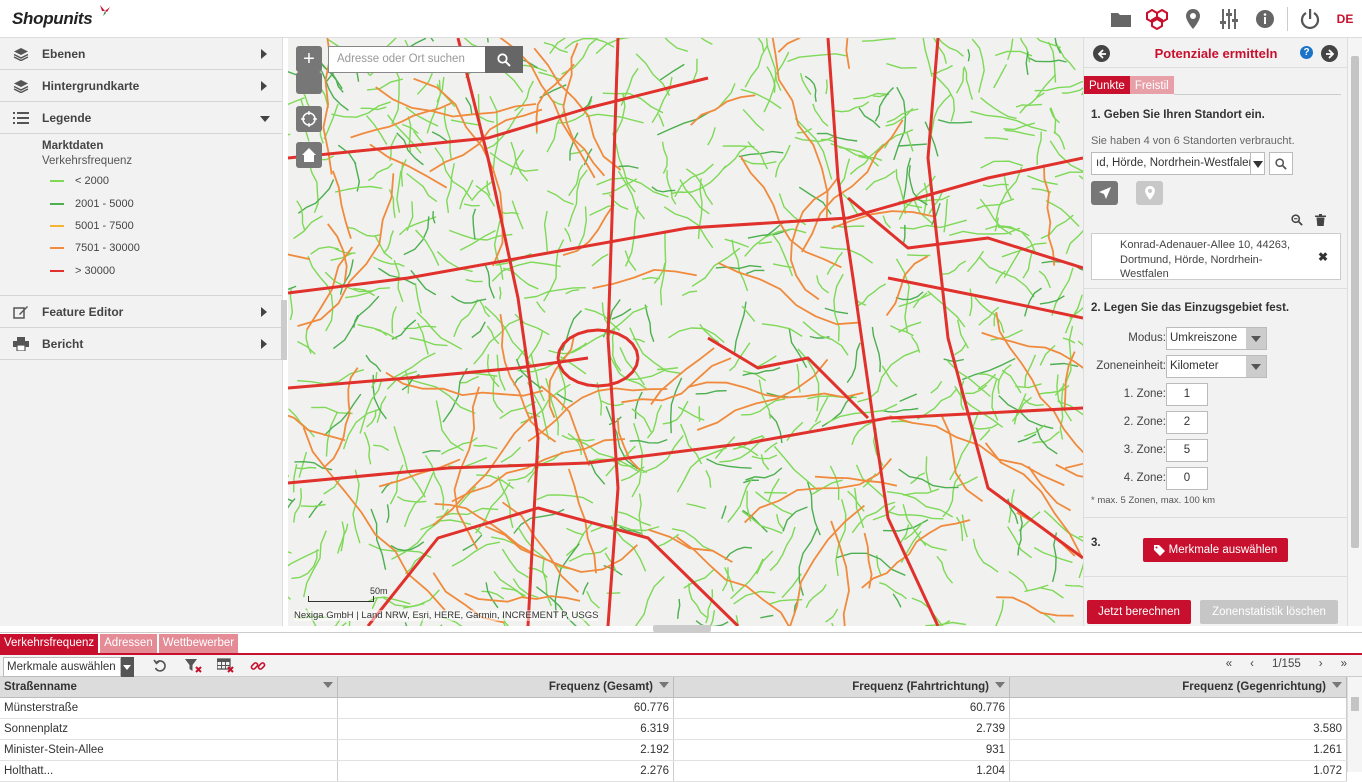 Image resolution: width=1362 pixels, height=782 pixels. Describe the element at coordinates (62, 667) in the screenshot. I see `features-select: Merkmale auswählen` at that location.